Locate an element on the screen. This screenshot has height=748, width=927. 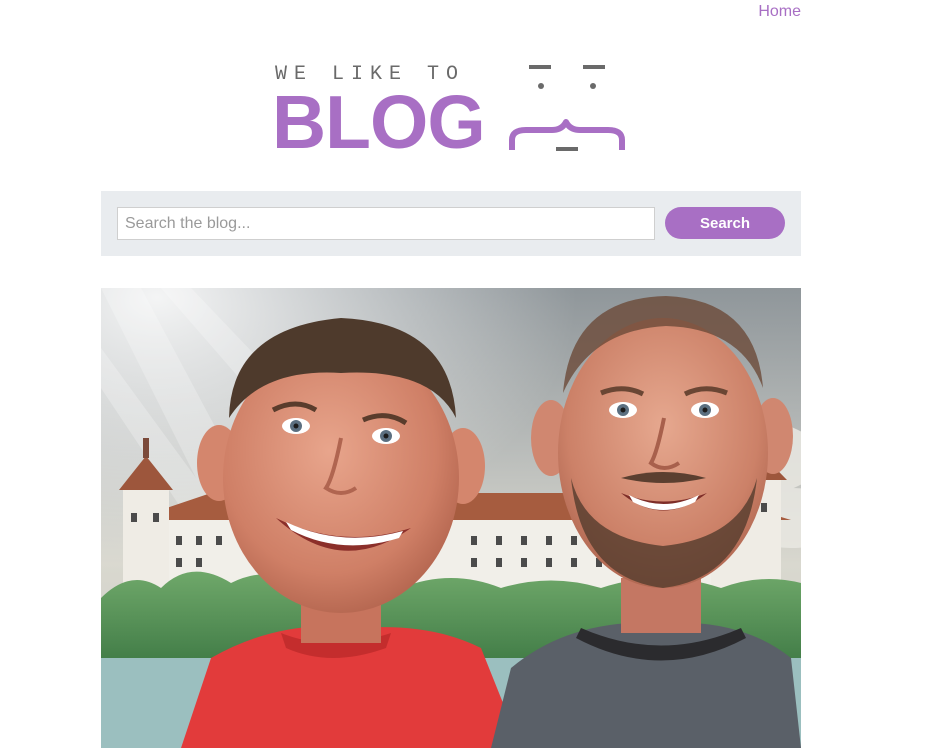
logo-face-icon is located at coordinates (567, 108).